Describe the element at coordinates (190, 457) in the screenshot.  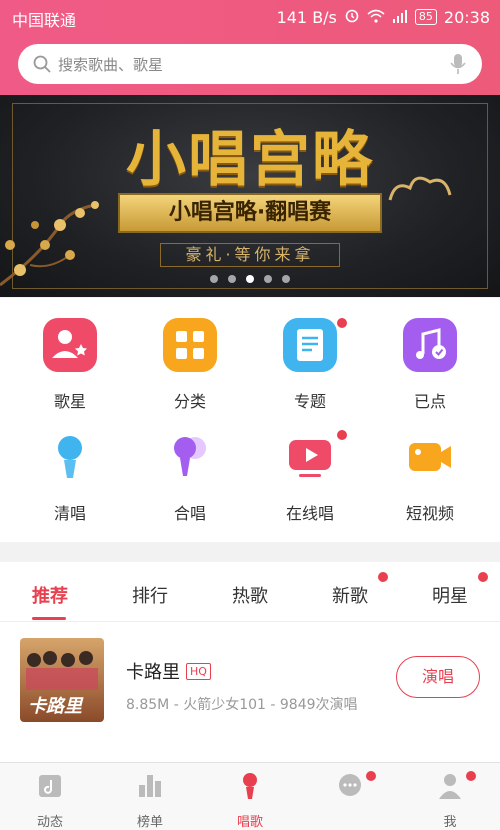
I see `duet-microphone-icon` at that location.